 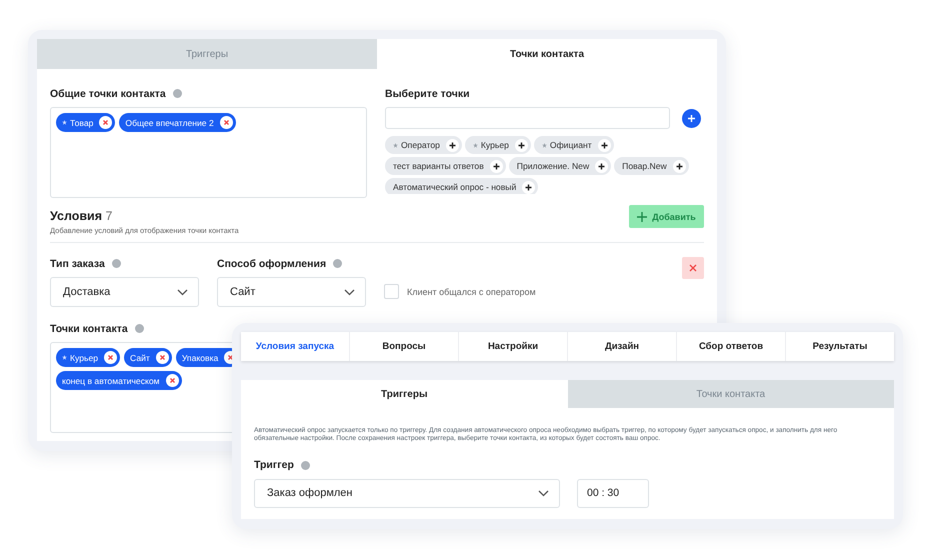 I want to click on close-icon, so click(x=693, y=268).